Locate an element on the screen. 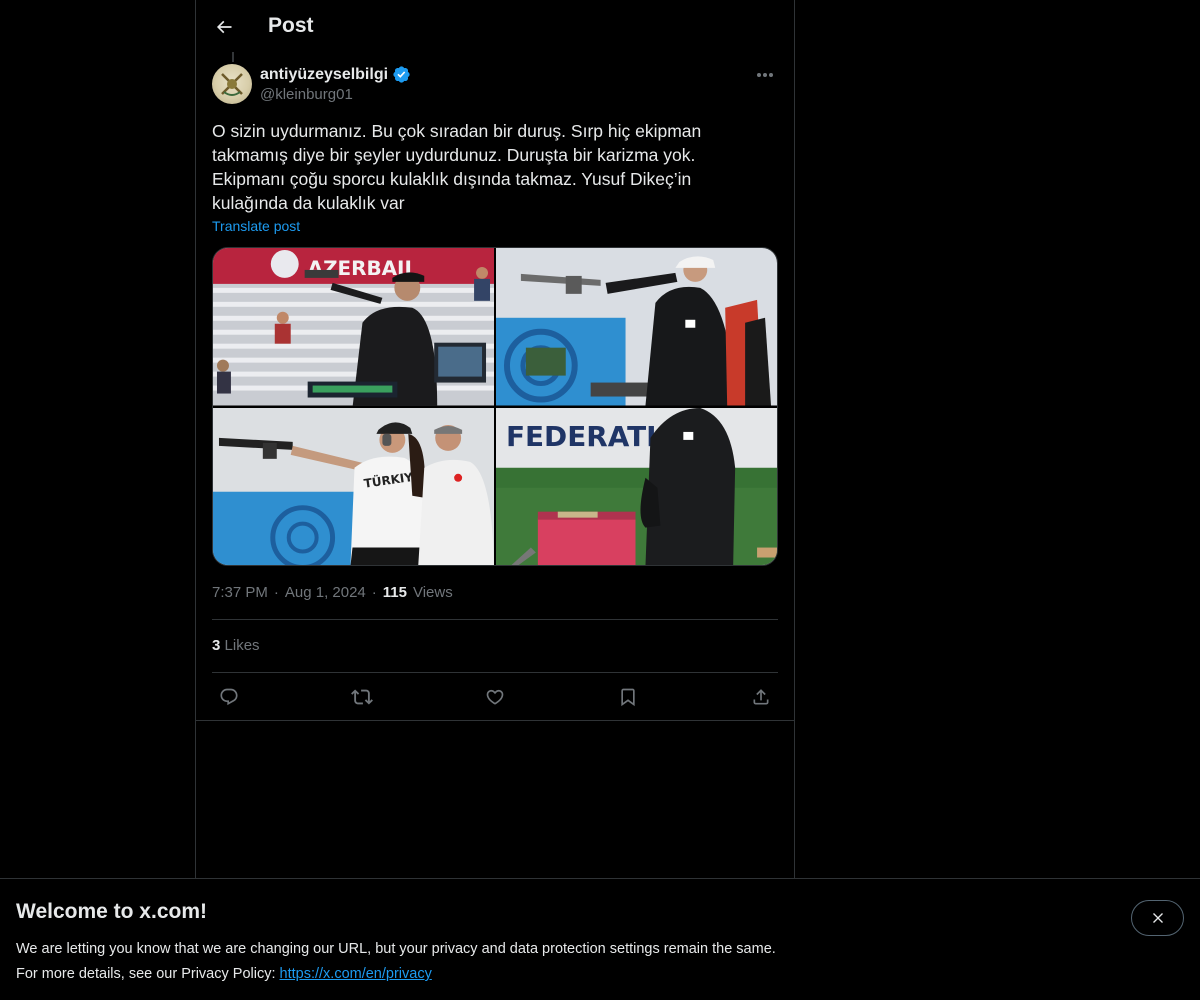  like-icon is located at coordinates (495, 697).